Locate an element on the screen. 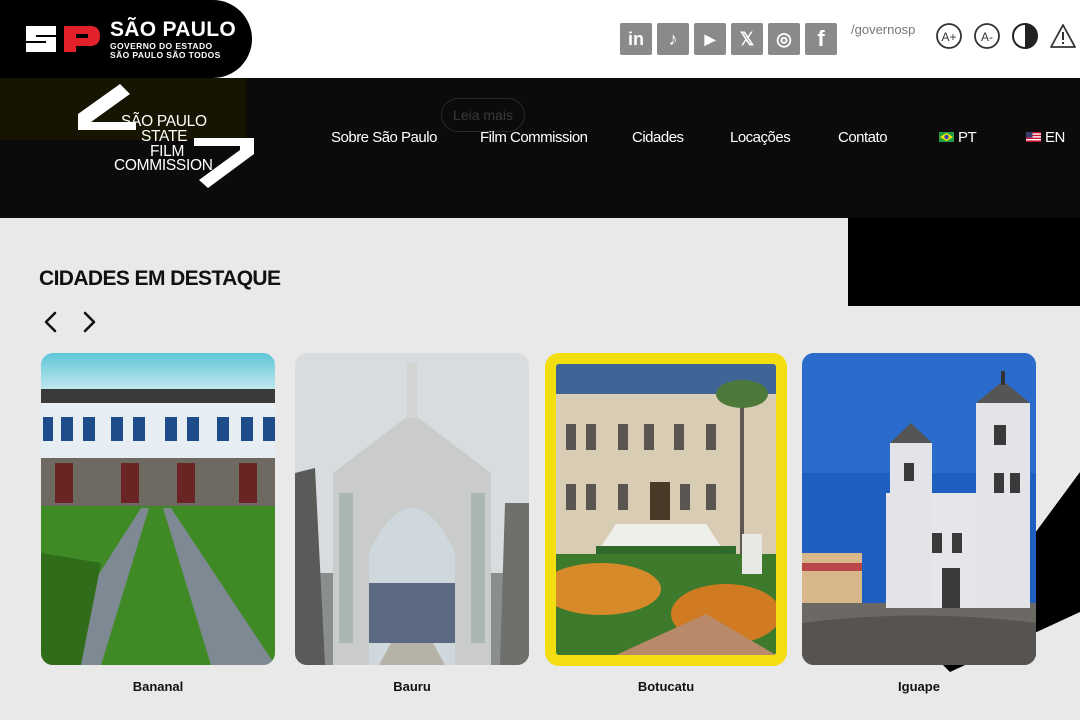  botucatu-photo is located at coordinates (666, 509).